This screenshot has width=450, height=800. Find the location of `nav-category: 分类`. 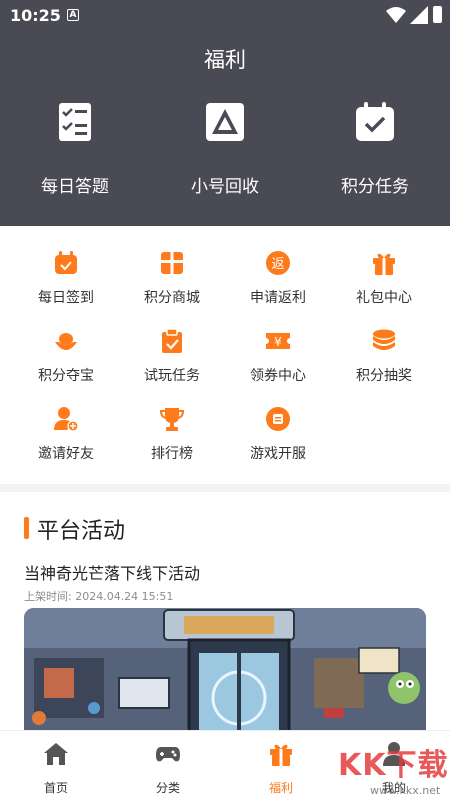

nav-category: 分类 is located at coordinates (168, 768).